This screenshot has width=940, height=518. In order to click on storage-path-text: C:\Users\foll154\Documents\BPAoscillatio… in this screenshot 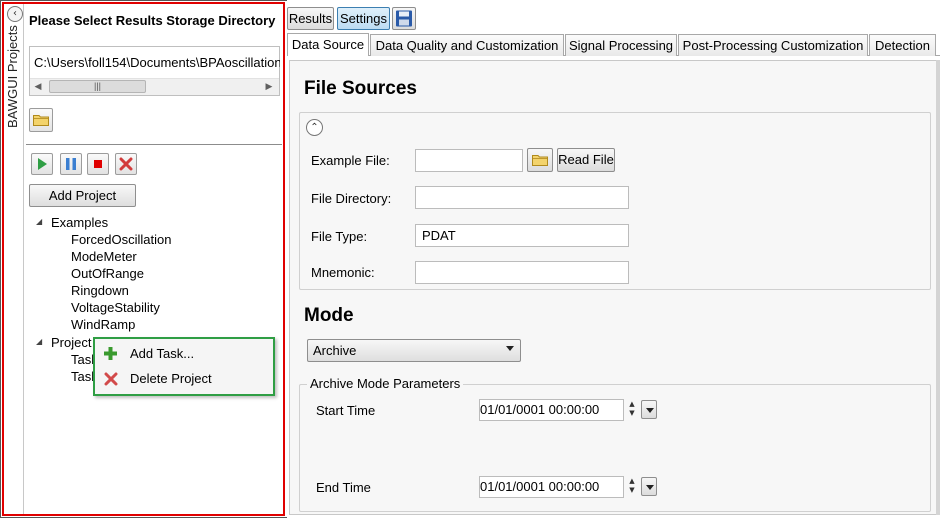, I will do `click(157, 62)`.